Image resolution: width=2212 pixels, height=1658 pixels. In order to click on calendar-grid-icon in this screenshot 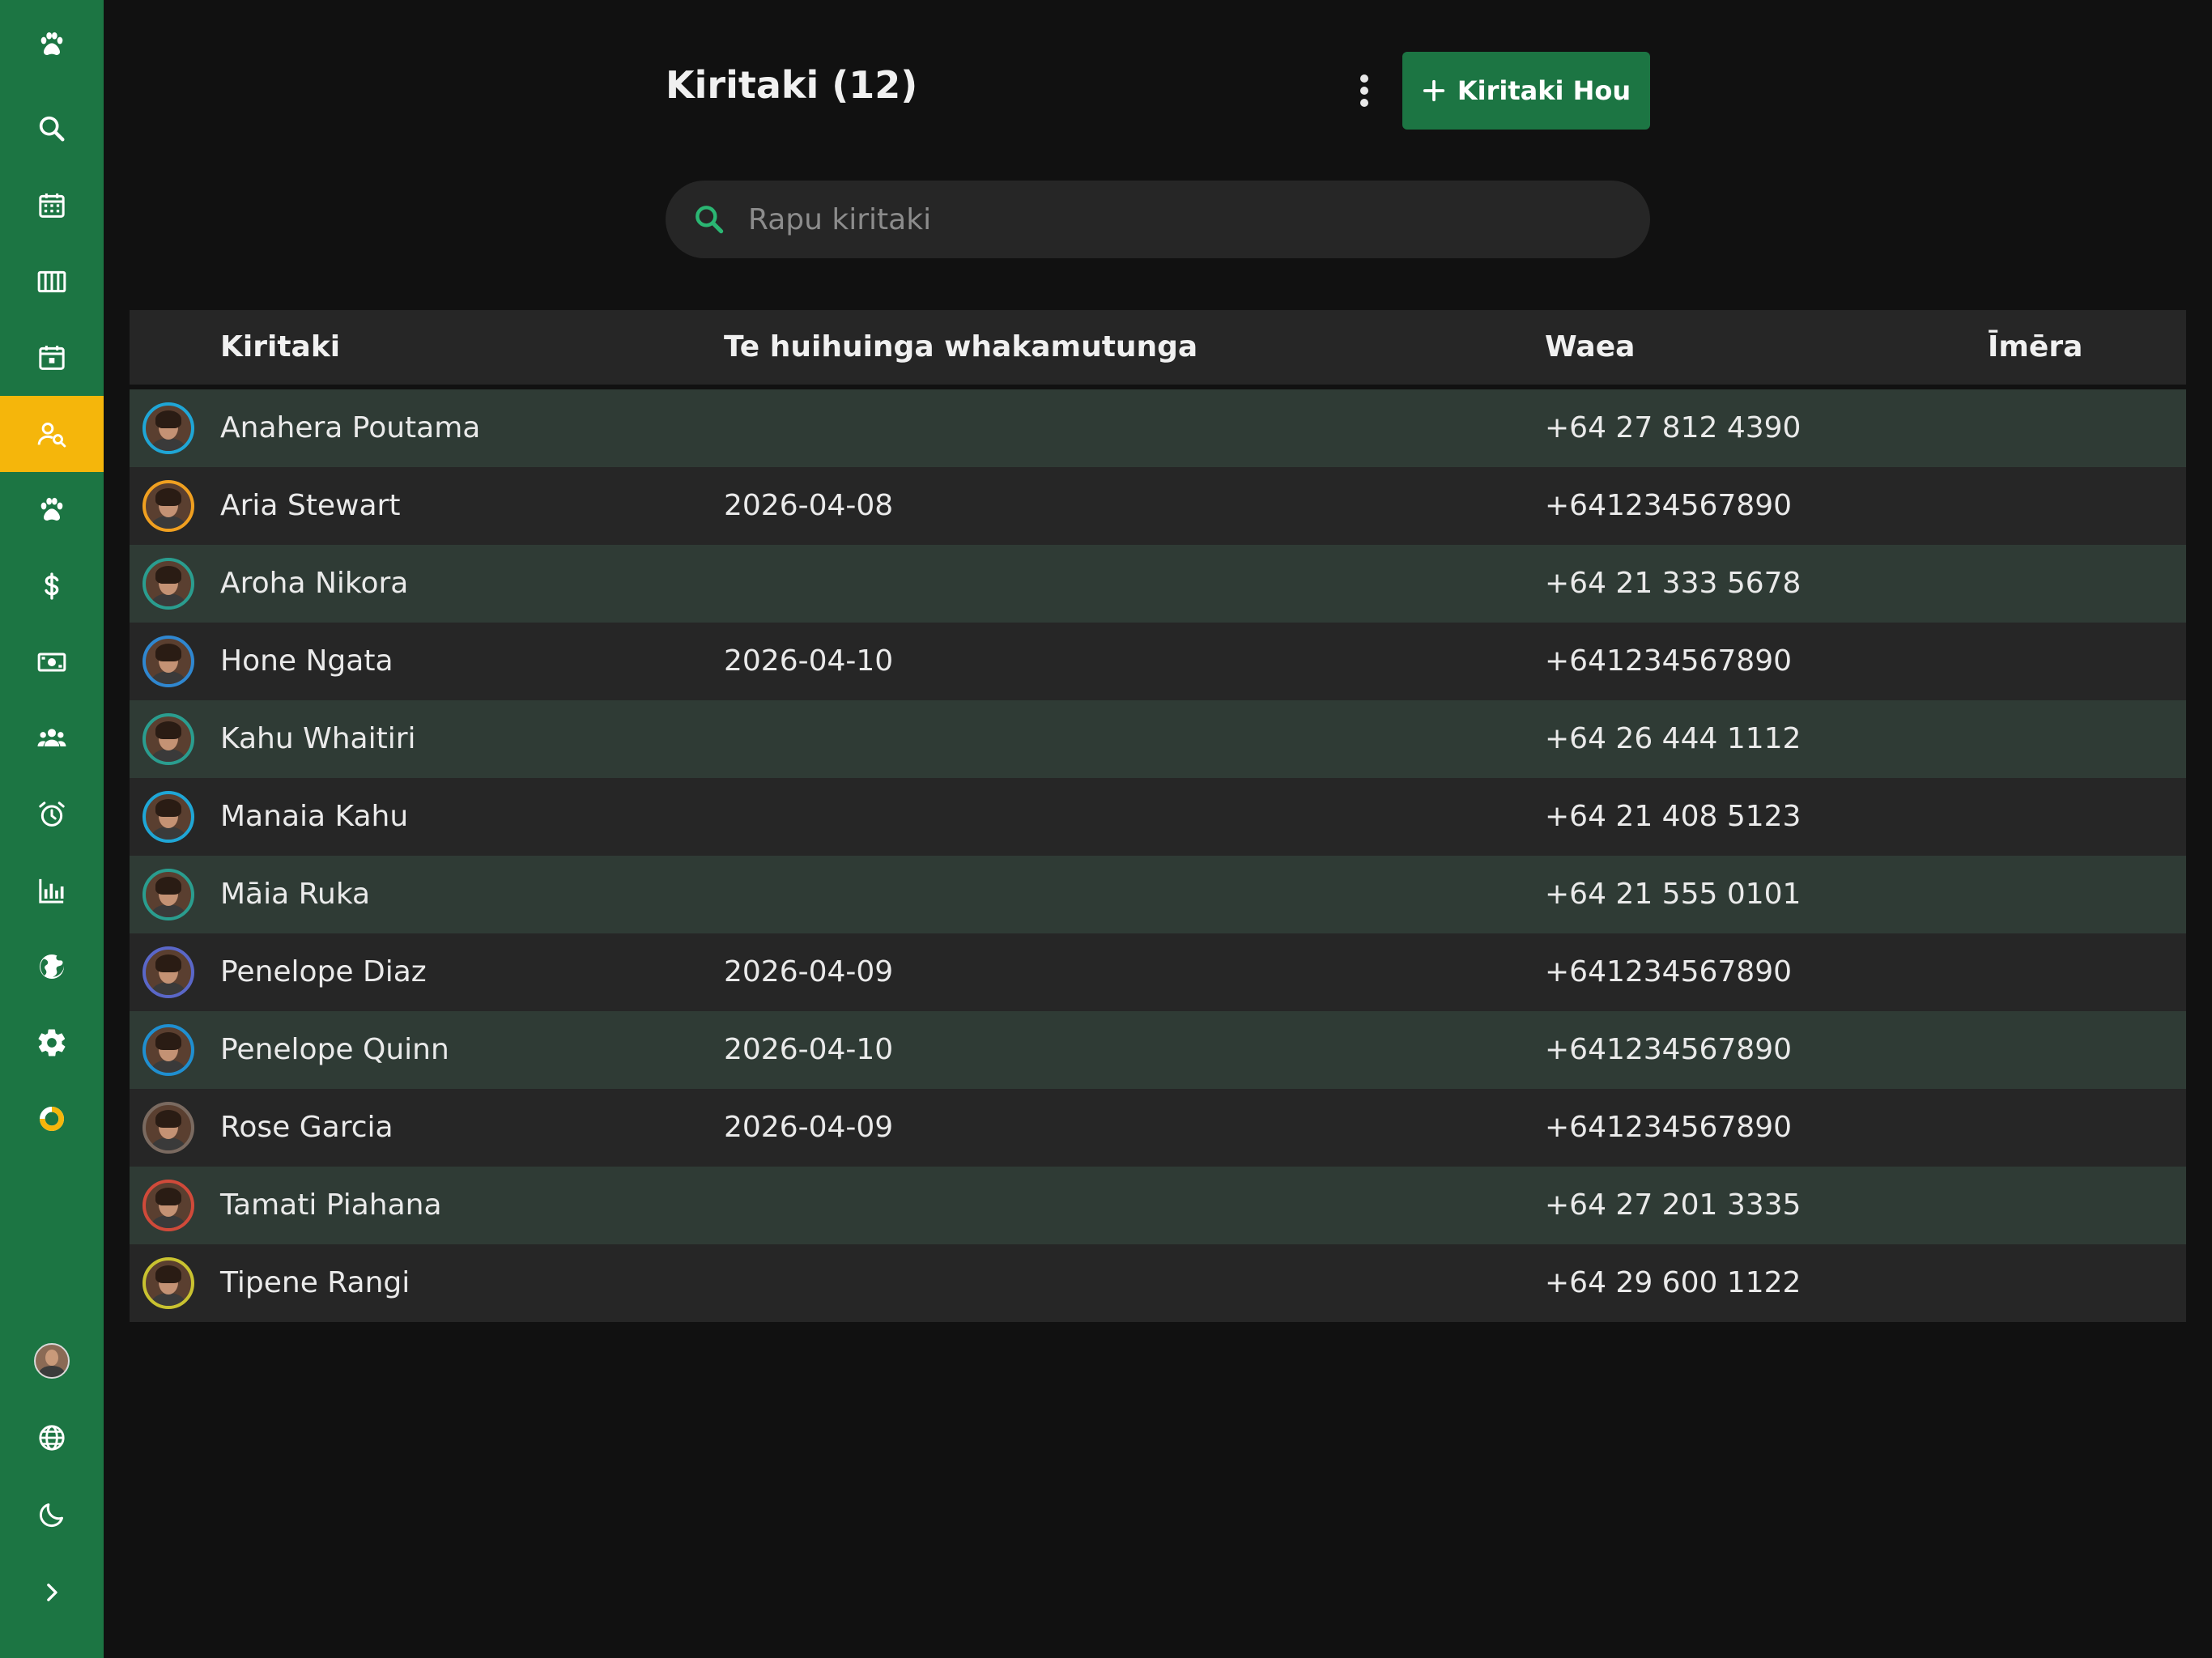, I will do `click(52, 205)`.